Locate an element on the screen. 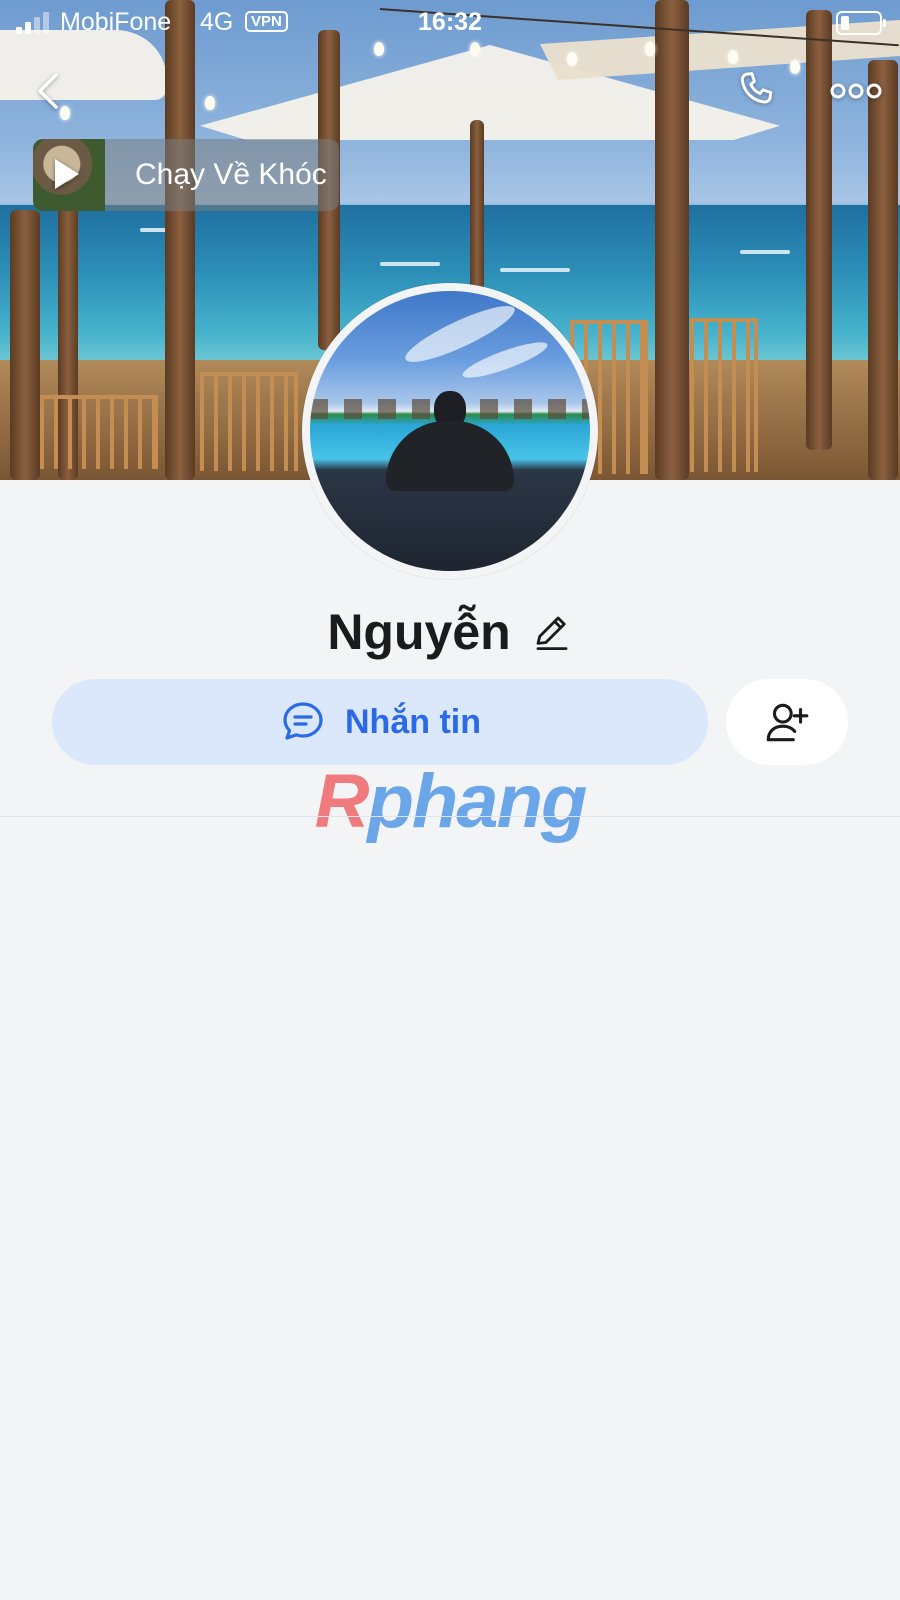 Image resolution: width=900 pixels, height=1600 pixels. battery-icon is located at coordinates (861, 23).